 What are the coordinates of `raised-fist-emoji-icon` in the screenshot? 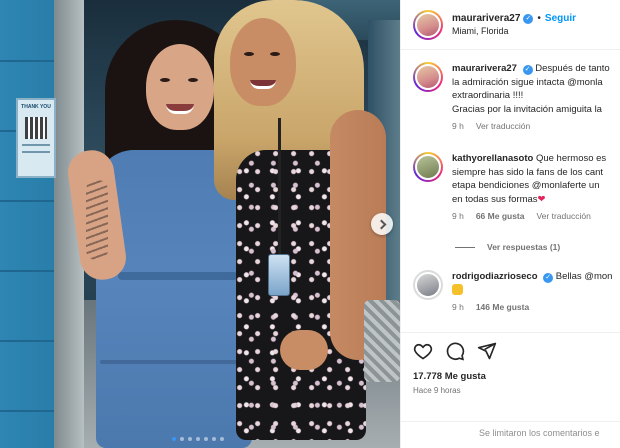 It's located at (457, 289).